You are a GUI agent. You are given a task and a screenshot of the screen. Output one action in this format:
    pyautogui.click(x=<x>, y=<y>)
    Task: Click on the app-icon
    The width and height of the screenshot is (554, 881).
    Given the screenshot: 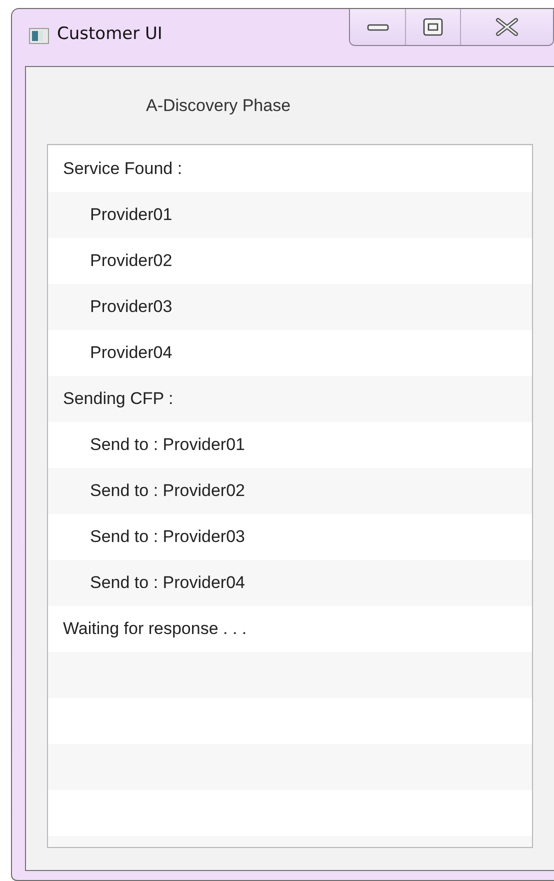 What is the action you would take?
    pyautogui.click(x=39, y=36)
    